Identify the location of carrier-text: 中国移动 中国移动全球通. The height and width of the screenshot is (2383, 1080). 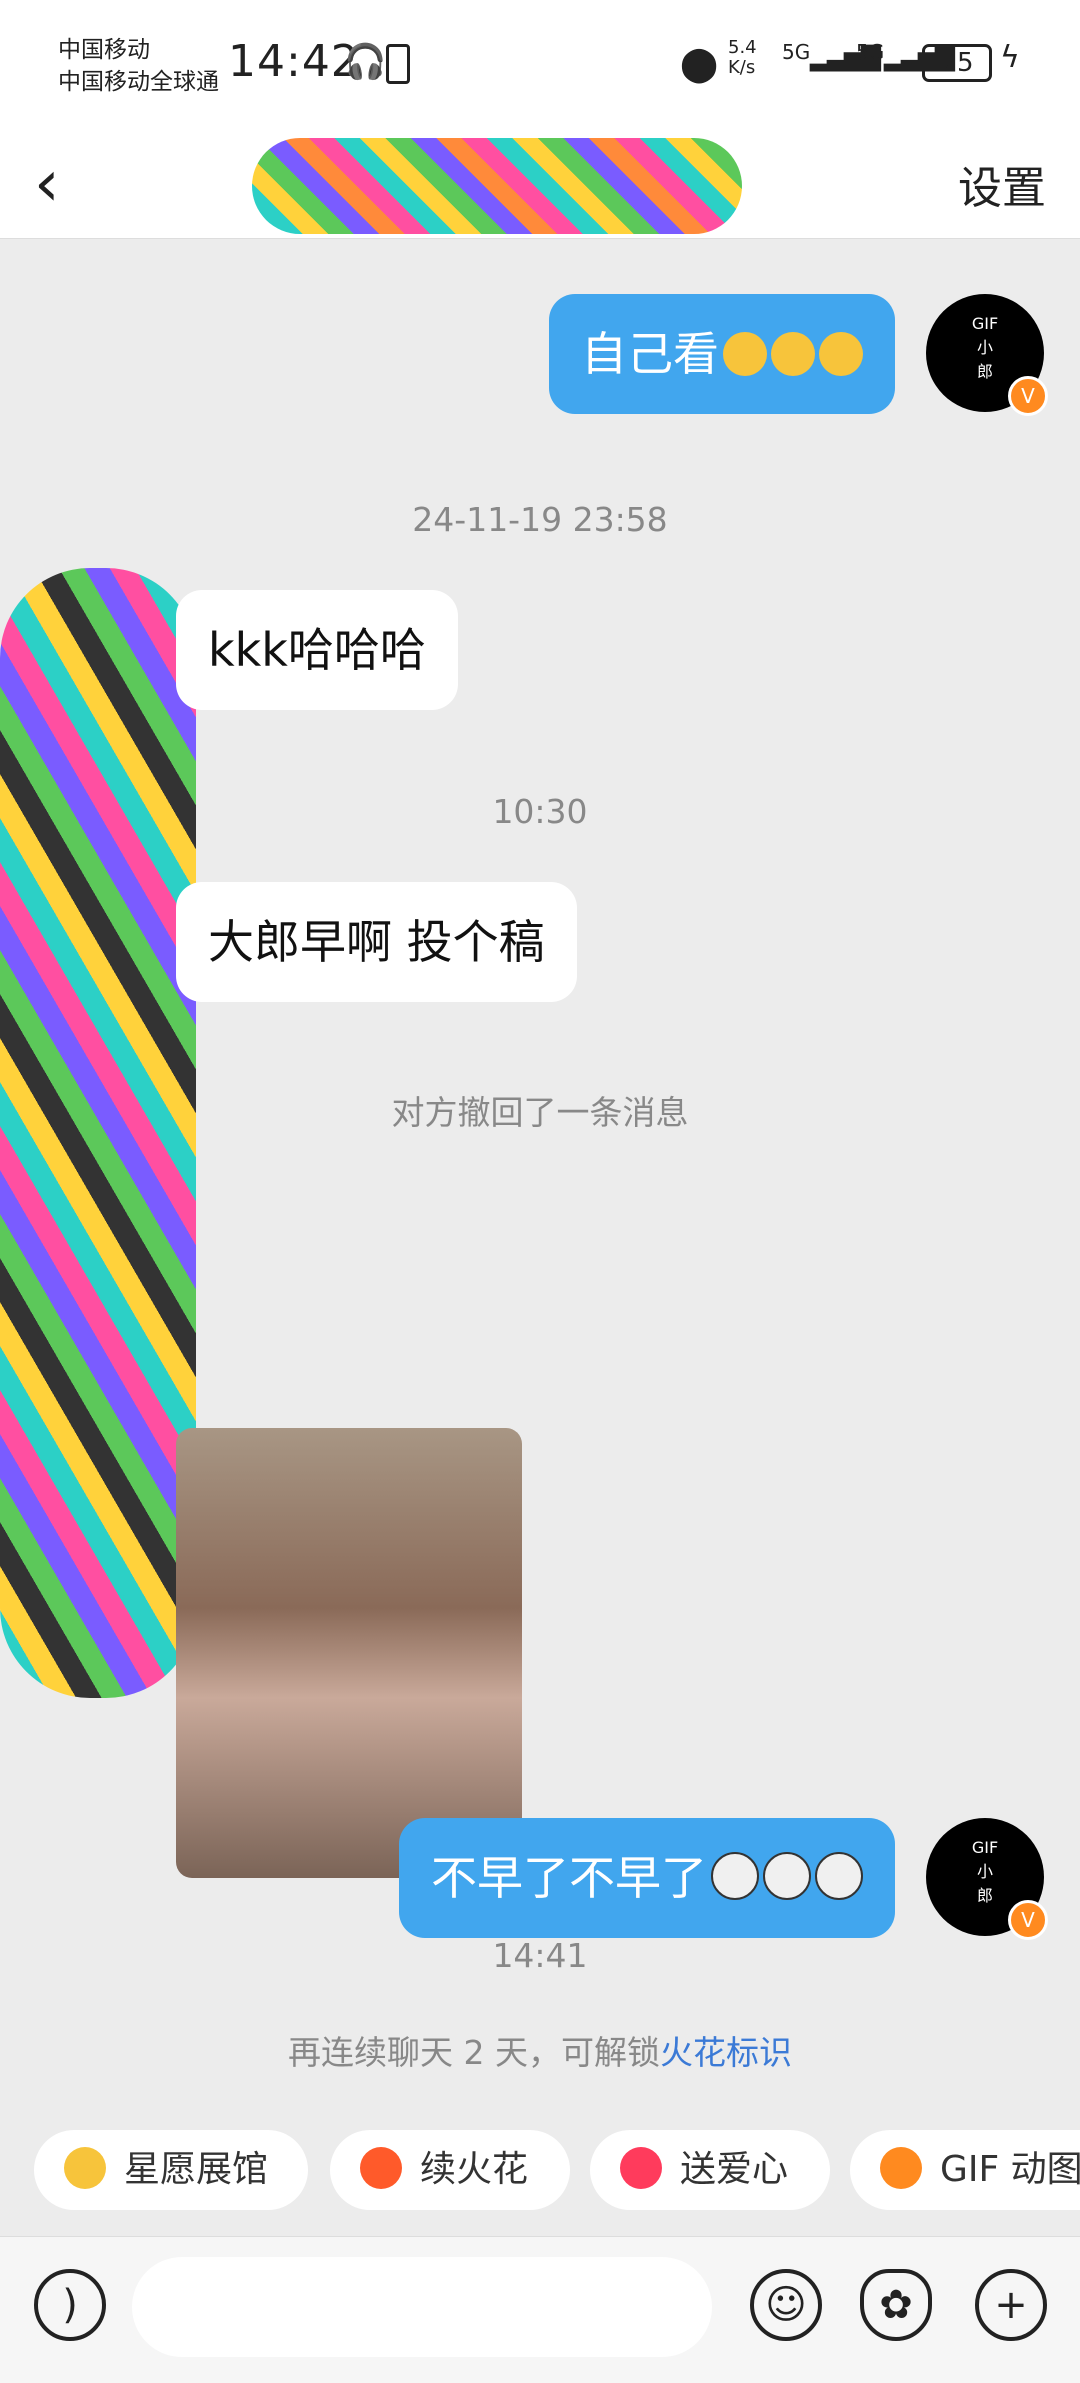
(138, 66).